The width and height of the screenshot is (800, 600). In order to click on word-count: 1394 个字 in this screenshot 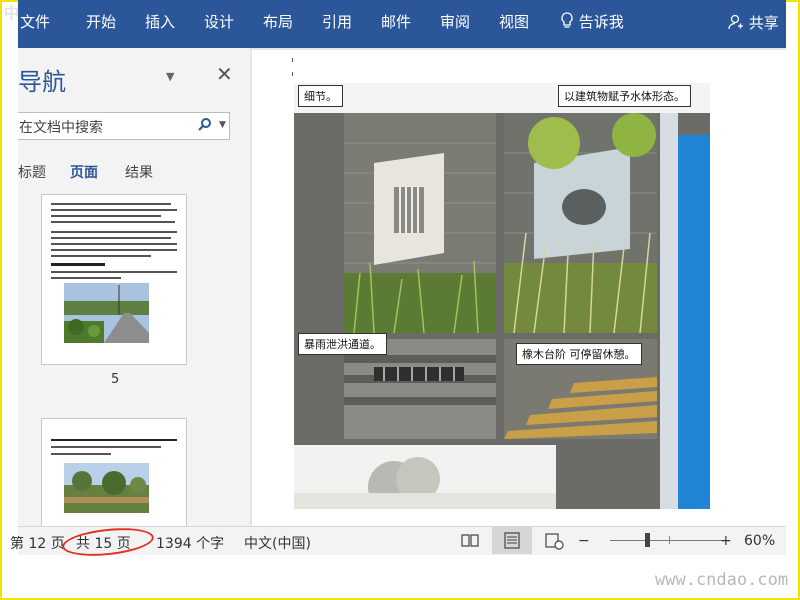, I will do `click(190, 543)`.